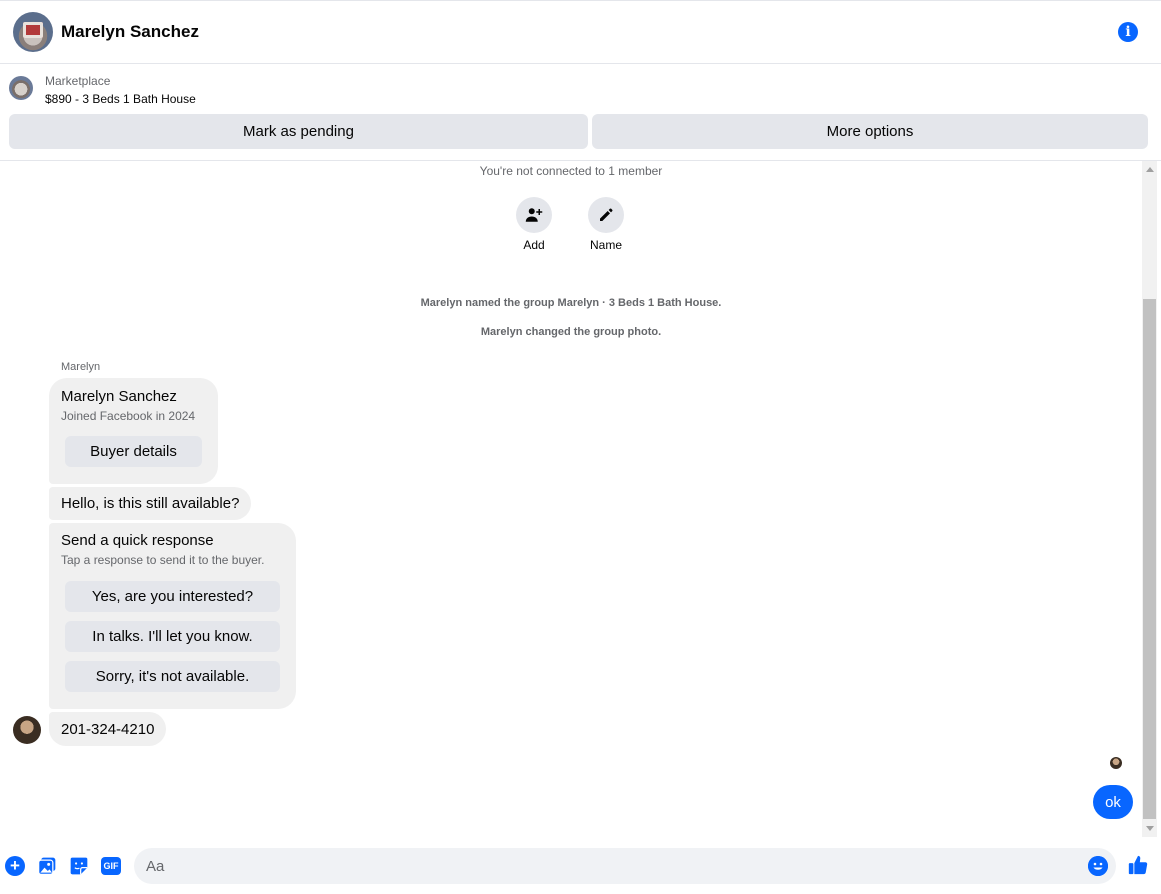 This screenshot has height=894, width=1161. Describe the element at coordinates (1113, 802) in the screenshot. I see `outgoing-message: ok` at that location.